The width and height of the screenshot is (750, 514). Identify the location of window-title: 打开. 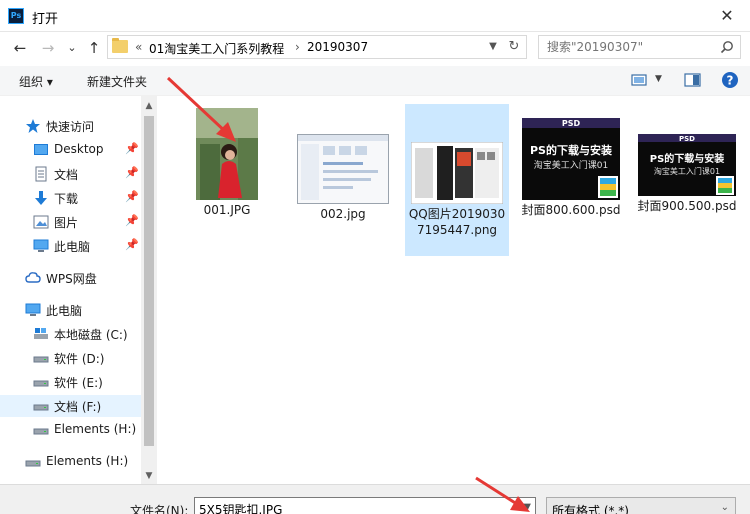
(45, 19).